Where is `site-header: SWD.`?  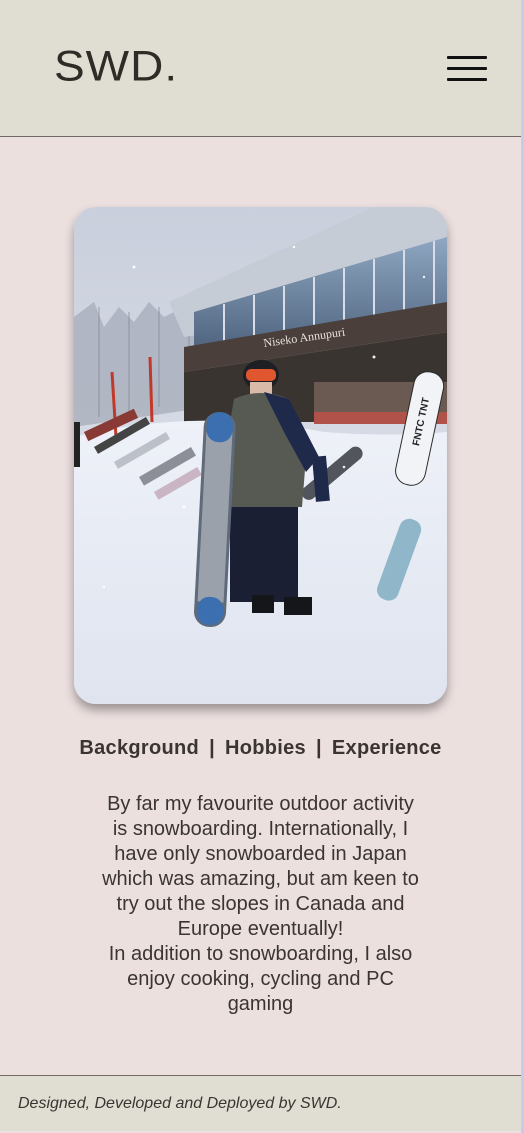
site-header: SWD. is located at coordinates (260, 68).